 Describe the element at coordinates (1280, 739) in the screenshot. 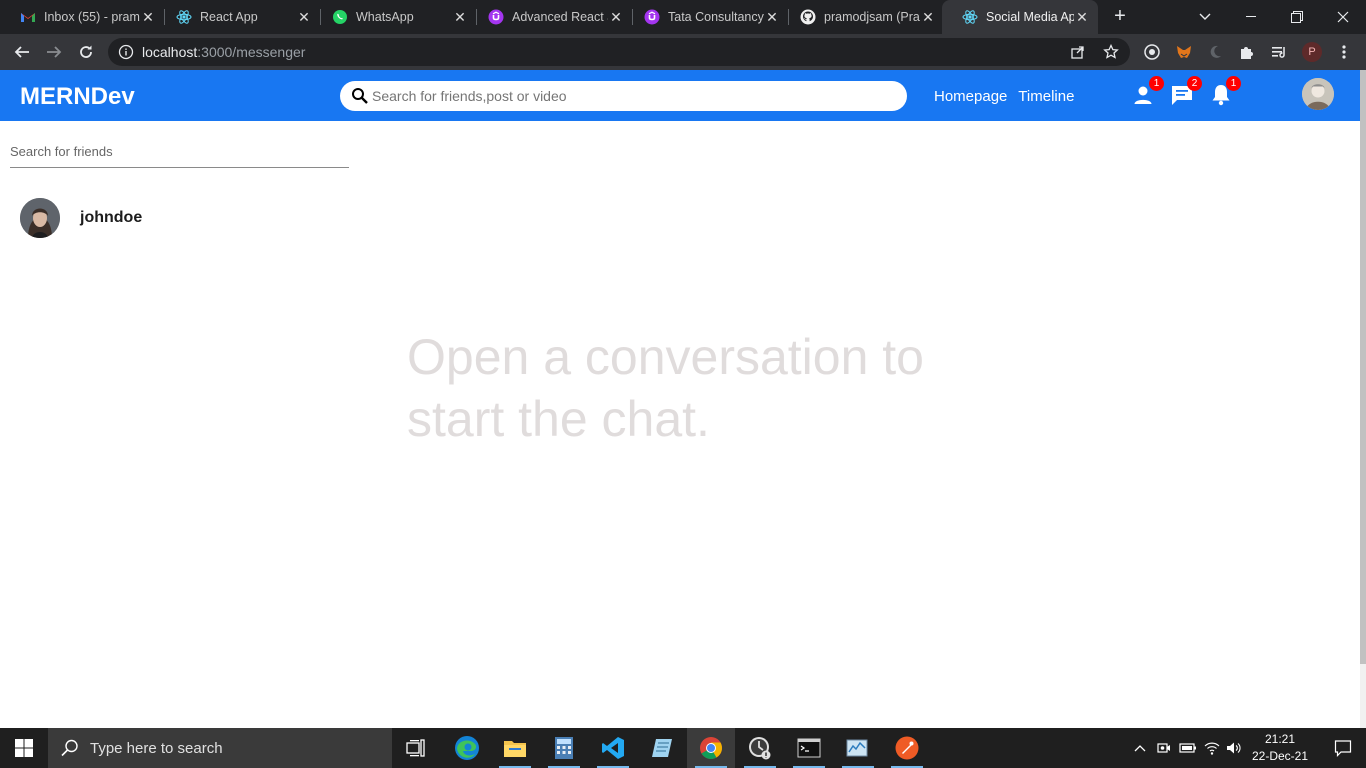

I see `clock-time: 21:21` at that location.